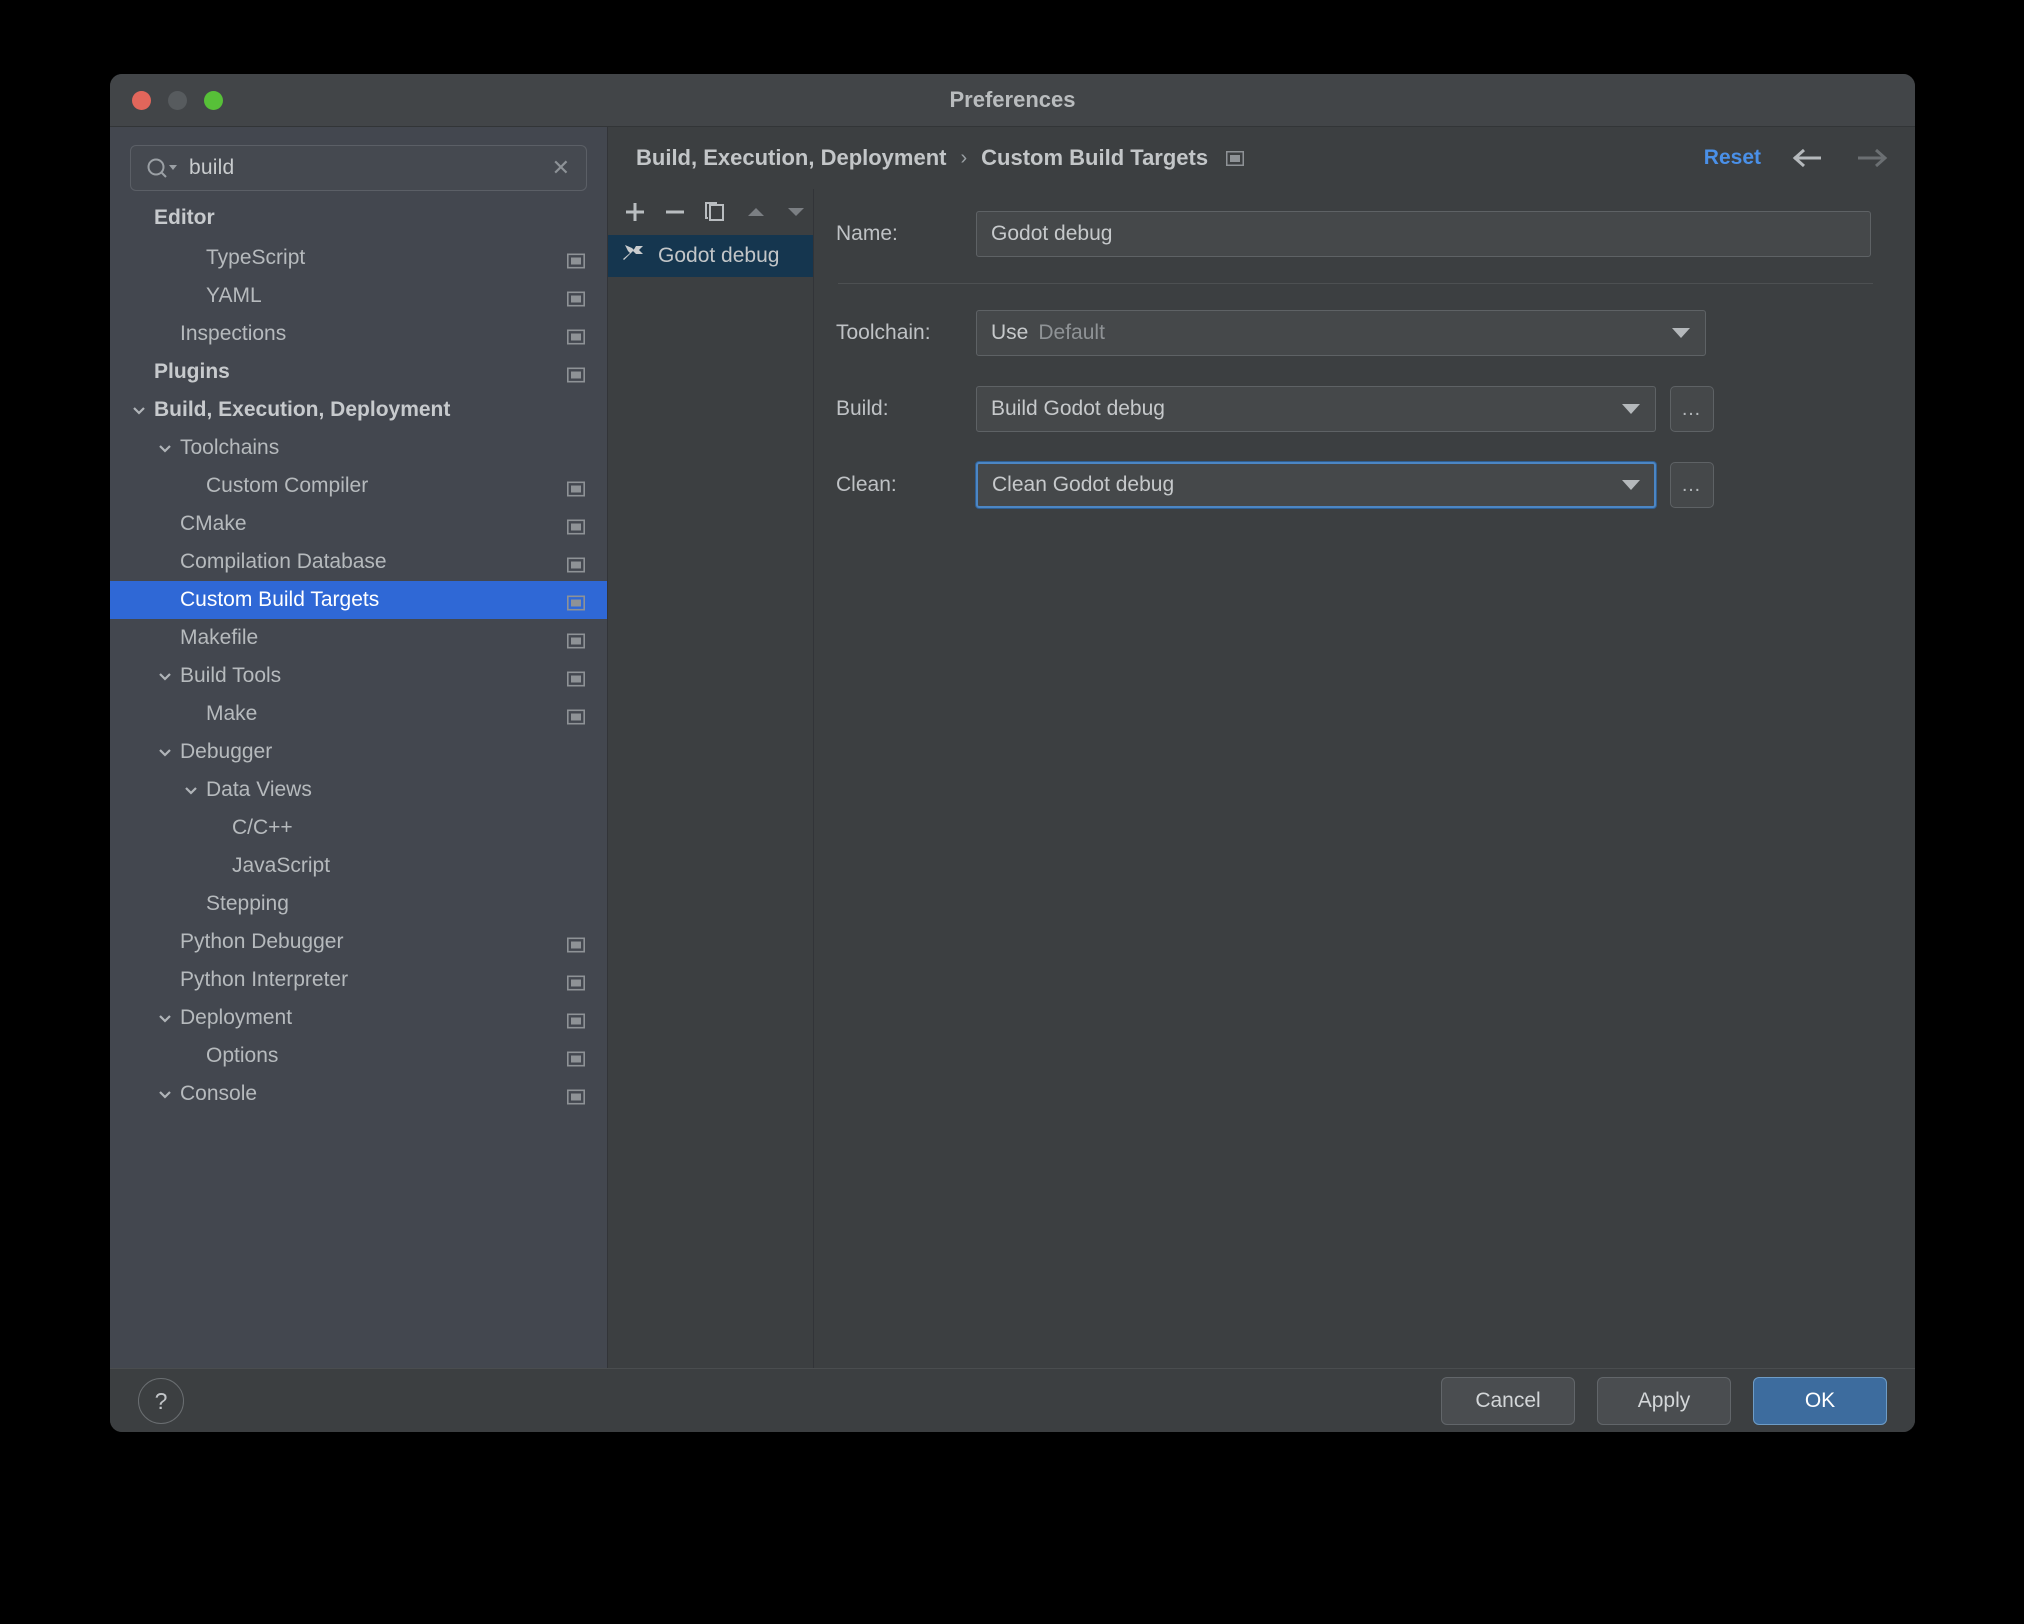 The height and width of the screenshot is (1624, 2024). Describe the element at coordinates (358, 676) in the screenshot. I see `sidebar-item-build-tools: Build Tools` at that location.